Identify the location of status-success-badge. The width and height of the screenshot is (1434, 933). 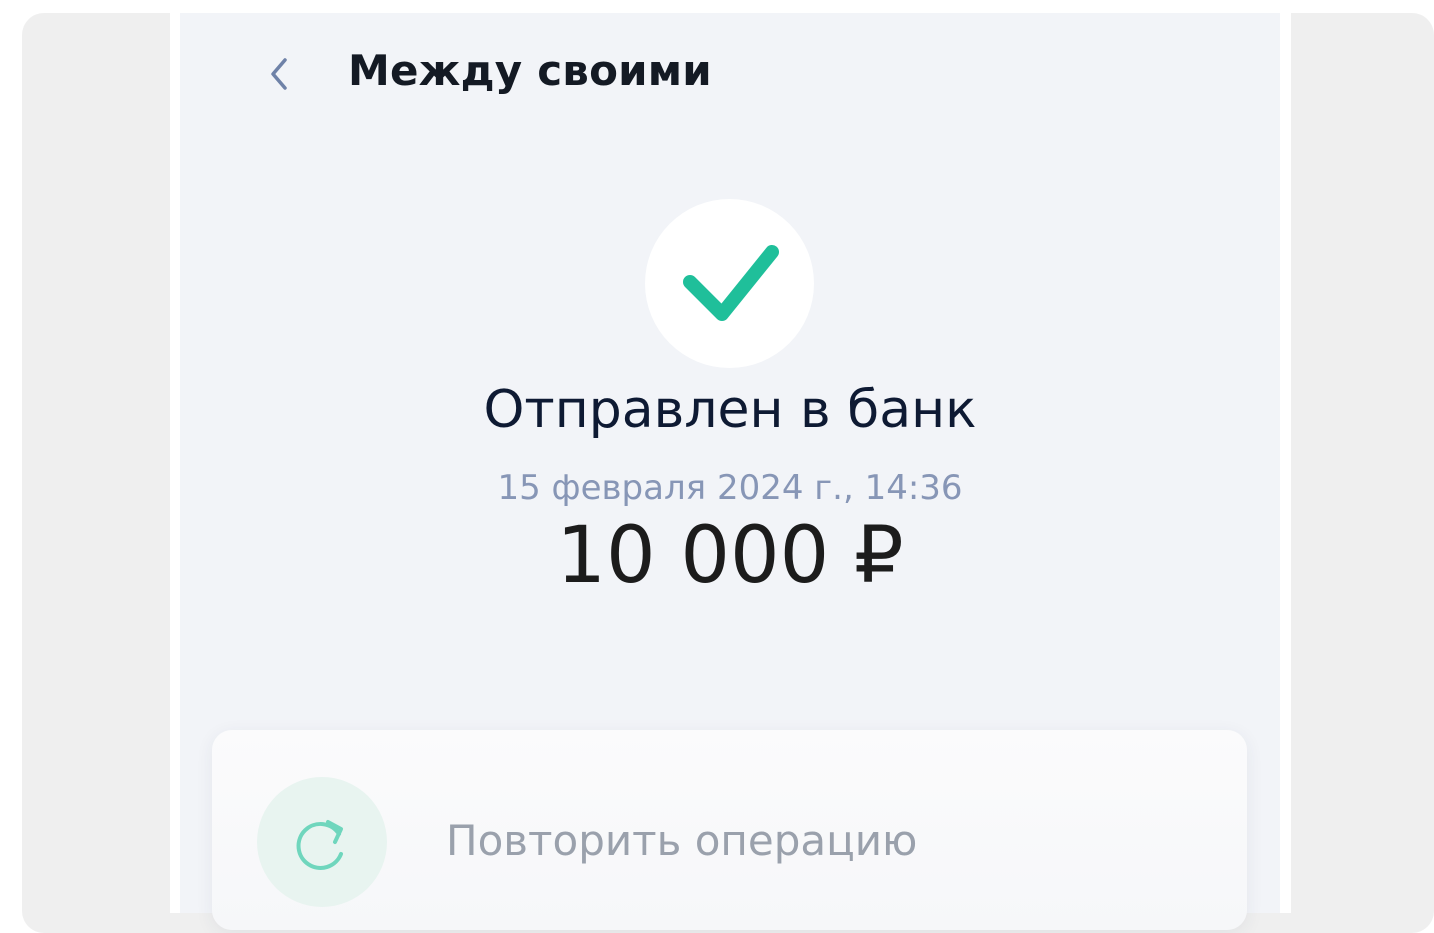
(729, 283).